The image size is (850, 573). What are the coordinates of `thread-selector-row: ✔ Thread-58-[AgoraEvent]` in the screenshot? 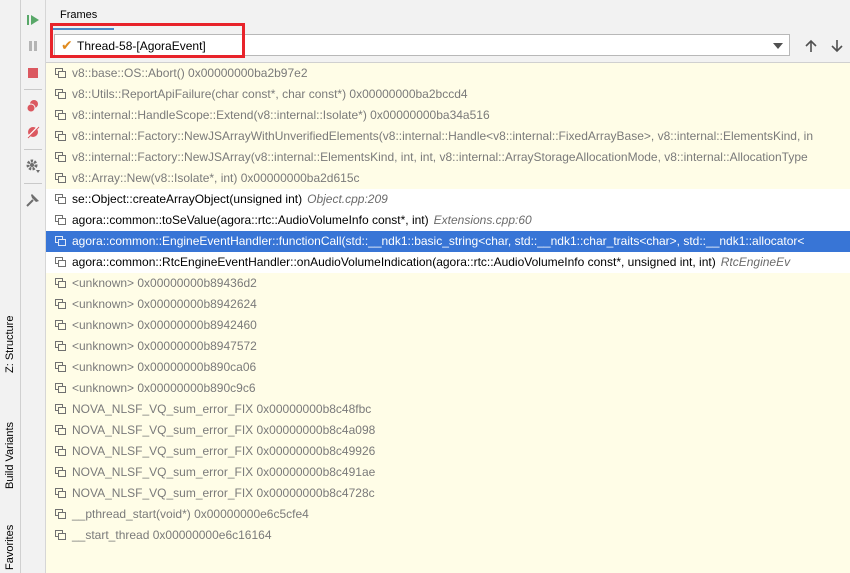 It's located at (448, 43).